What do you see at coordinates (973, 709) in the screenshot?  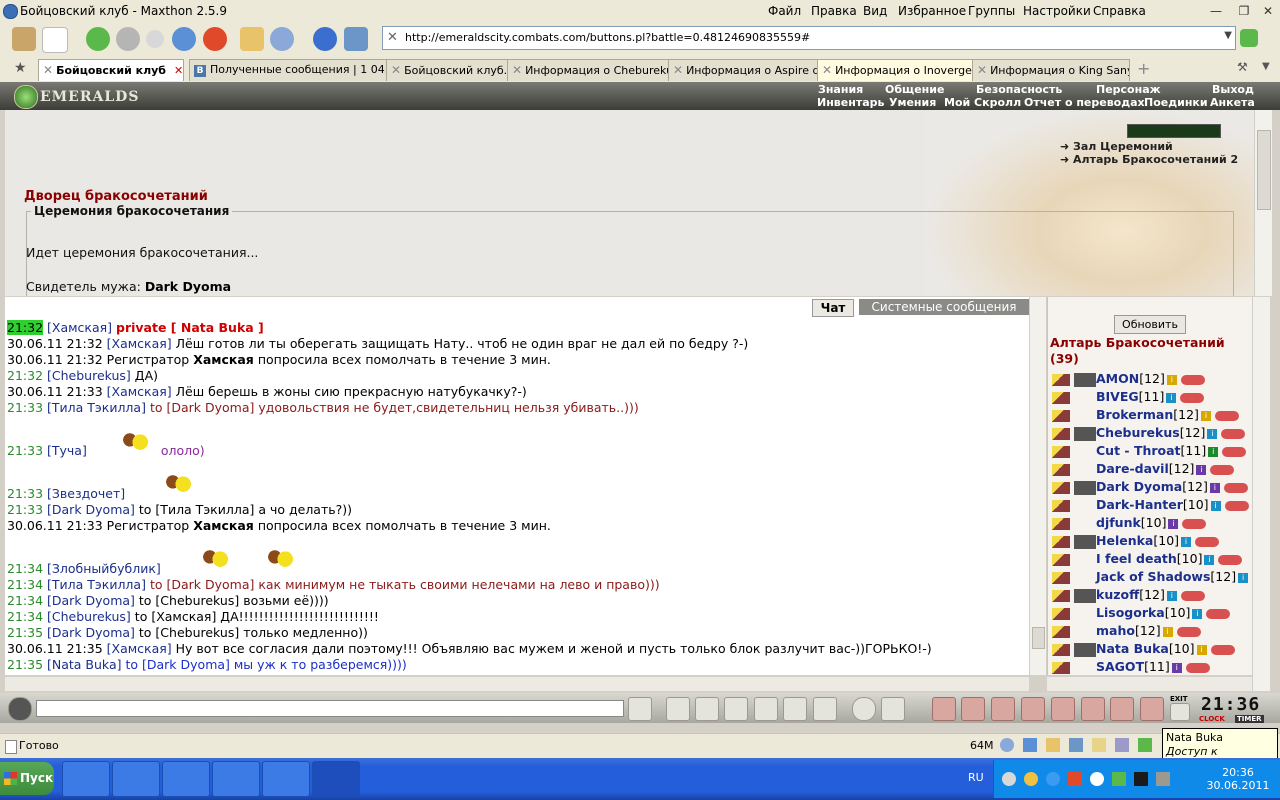 I see `action-2-icon` at bounding box center [973, 709].